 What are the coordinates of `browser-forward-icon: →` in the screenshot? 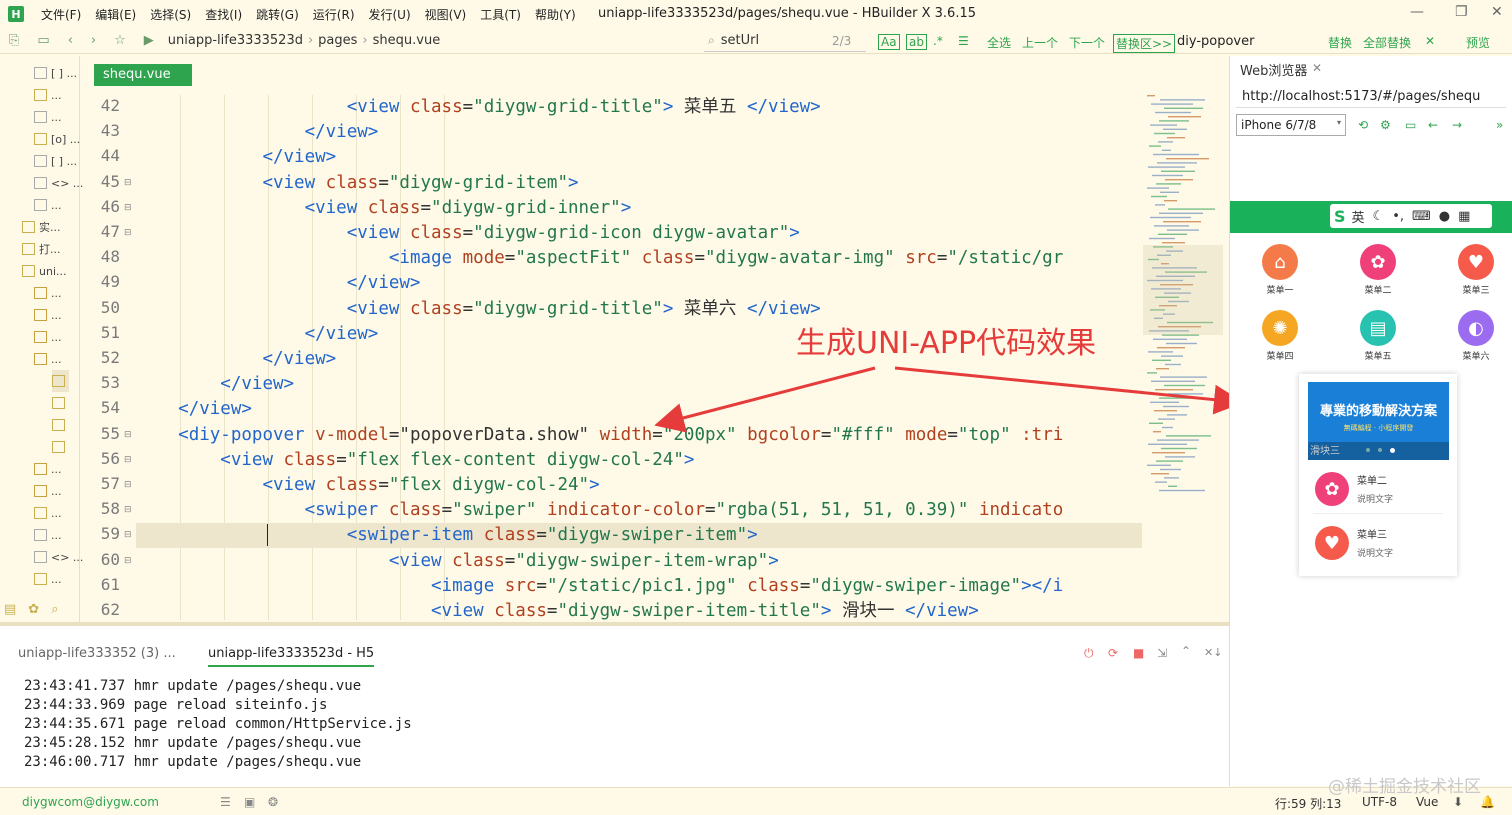 It's located at (1457, 125).